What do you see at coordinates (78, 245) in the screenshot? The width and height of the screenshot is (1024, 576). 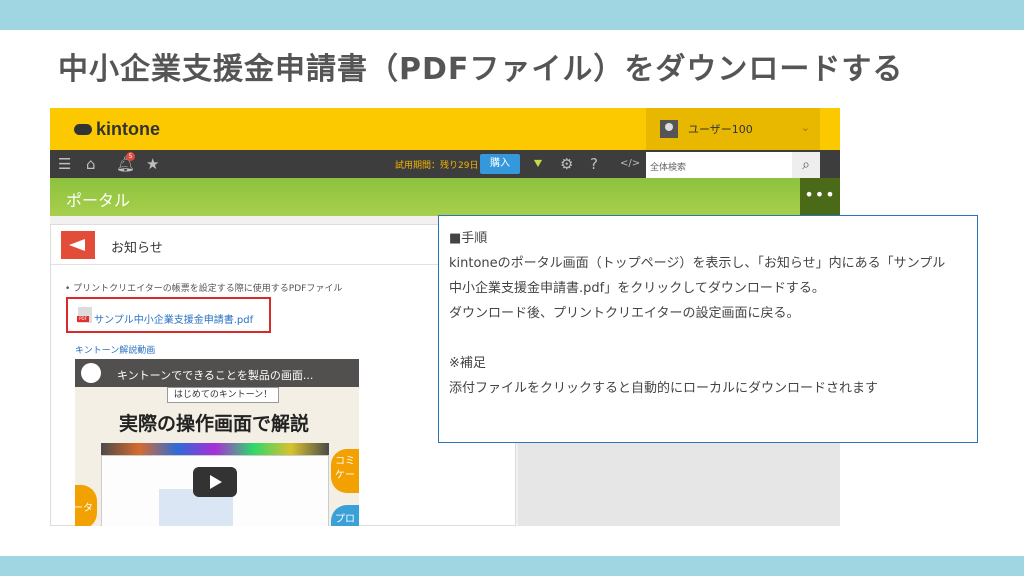 I see `megaphone-icon` at bounding box center [78, 245].